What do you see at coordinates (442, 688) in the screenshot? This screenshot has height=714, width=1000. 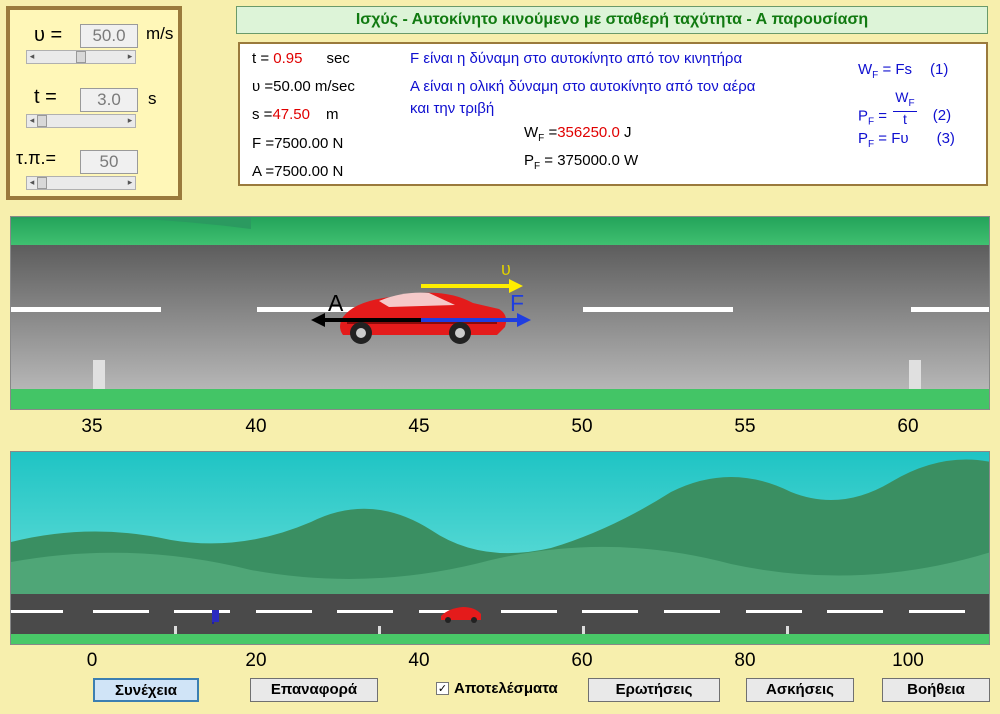 I see `results-checkbox: ✓` at bounding box center [442, 688].